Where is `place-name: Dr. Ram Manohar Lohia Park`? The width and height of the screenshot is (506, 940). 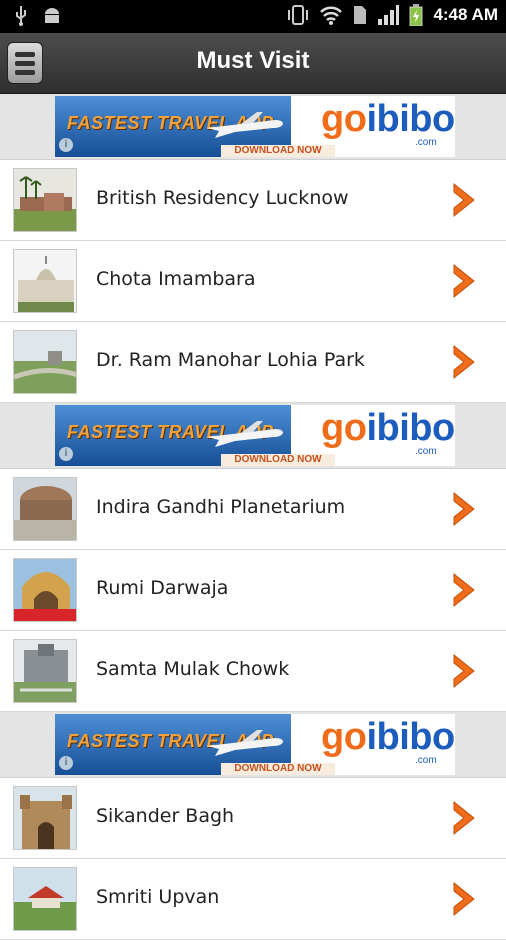
place-name: Dr. Ram Manohar Lohia Park is located at coordinates (230, 360).